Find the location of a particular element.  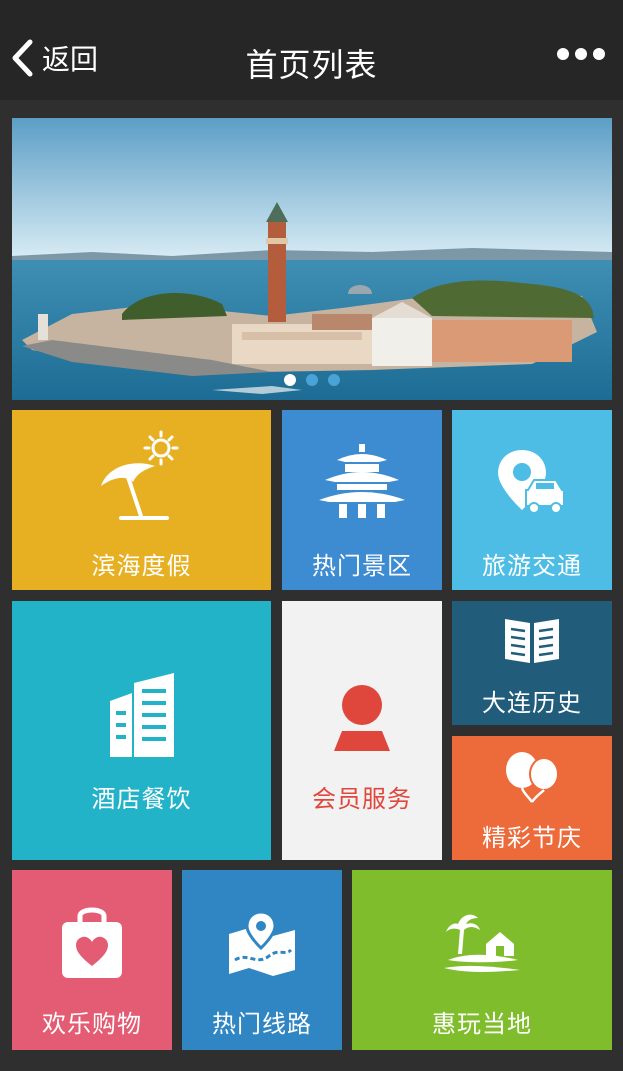

route-map-icon is located at coordinates (262, 944).